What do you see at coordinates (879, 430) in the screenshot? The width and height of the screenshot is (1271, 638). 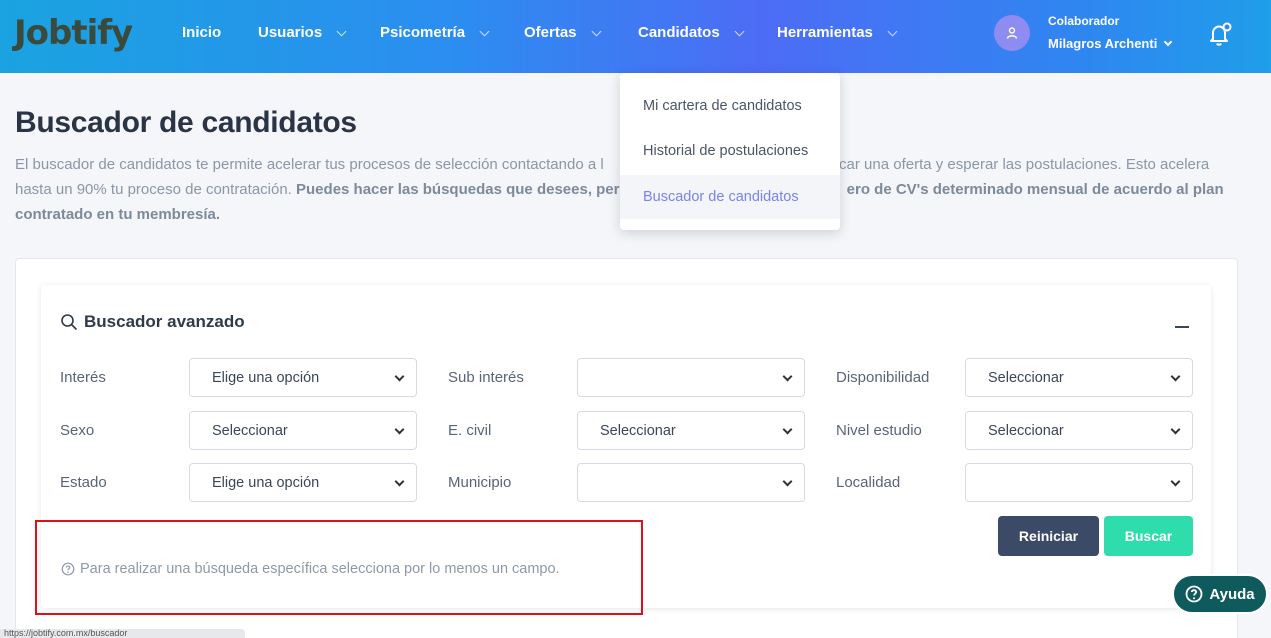 I see `label-nivel-estudio: Nivel estudio` at bounding box center [879, 430].